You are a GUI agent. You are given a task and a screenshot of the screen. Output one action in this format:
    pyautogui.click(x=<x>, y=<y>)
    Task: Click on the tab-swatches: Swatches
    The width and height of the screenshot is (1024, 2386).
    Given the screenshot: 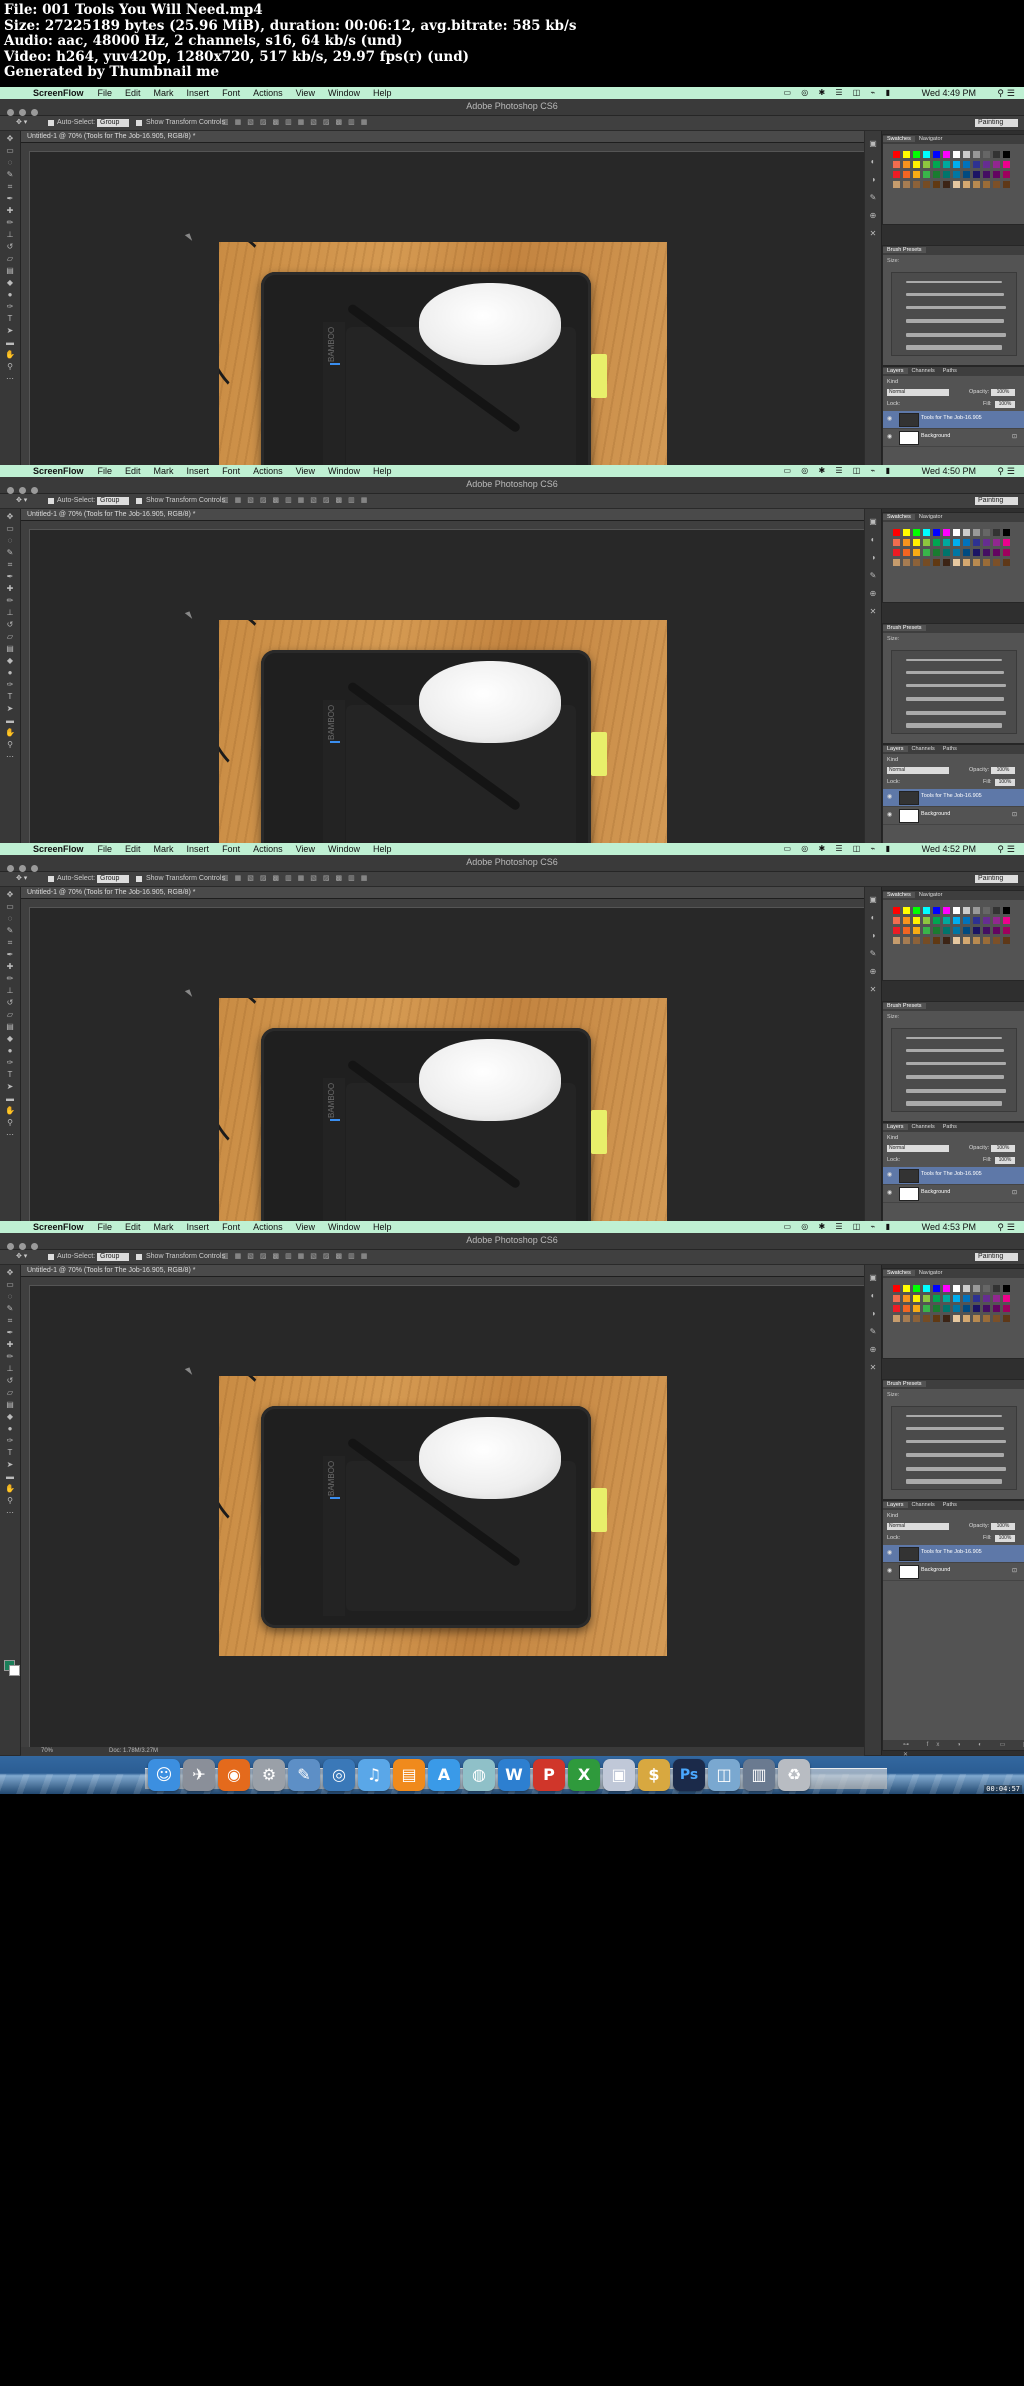 What is the action you would take?
    pyautogui.click(x=899, y=517)
    